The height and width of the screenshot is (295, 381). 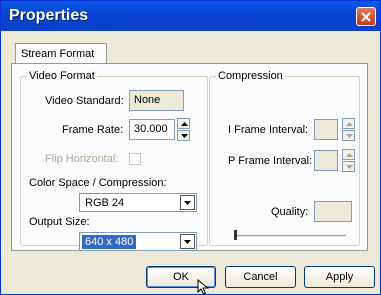 I want to click on p-frame-interval-label: P Frame Interval:, so click(x=270, y=161).